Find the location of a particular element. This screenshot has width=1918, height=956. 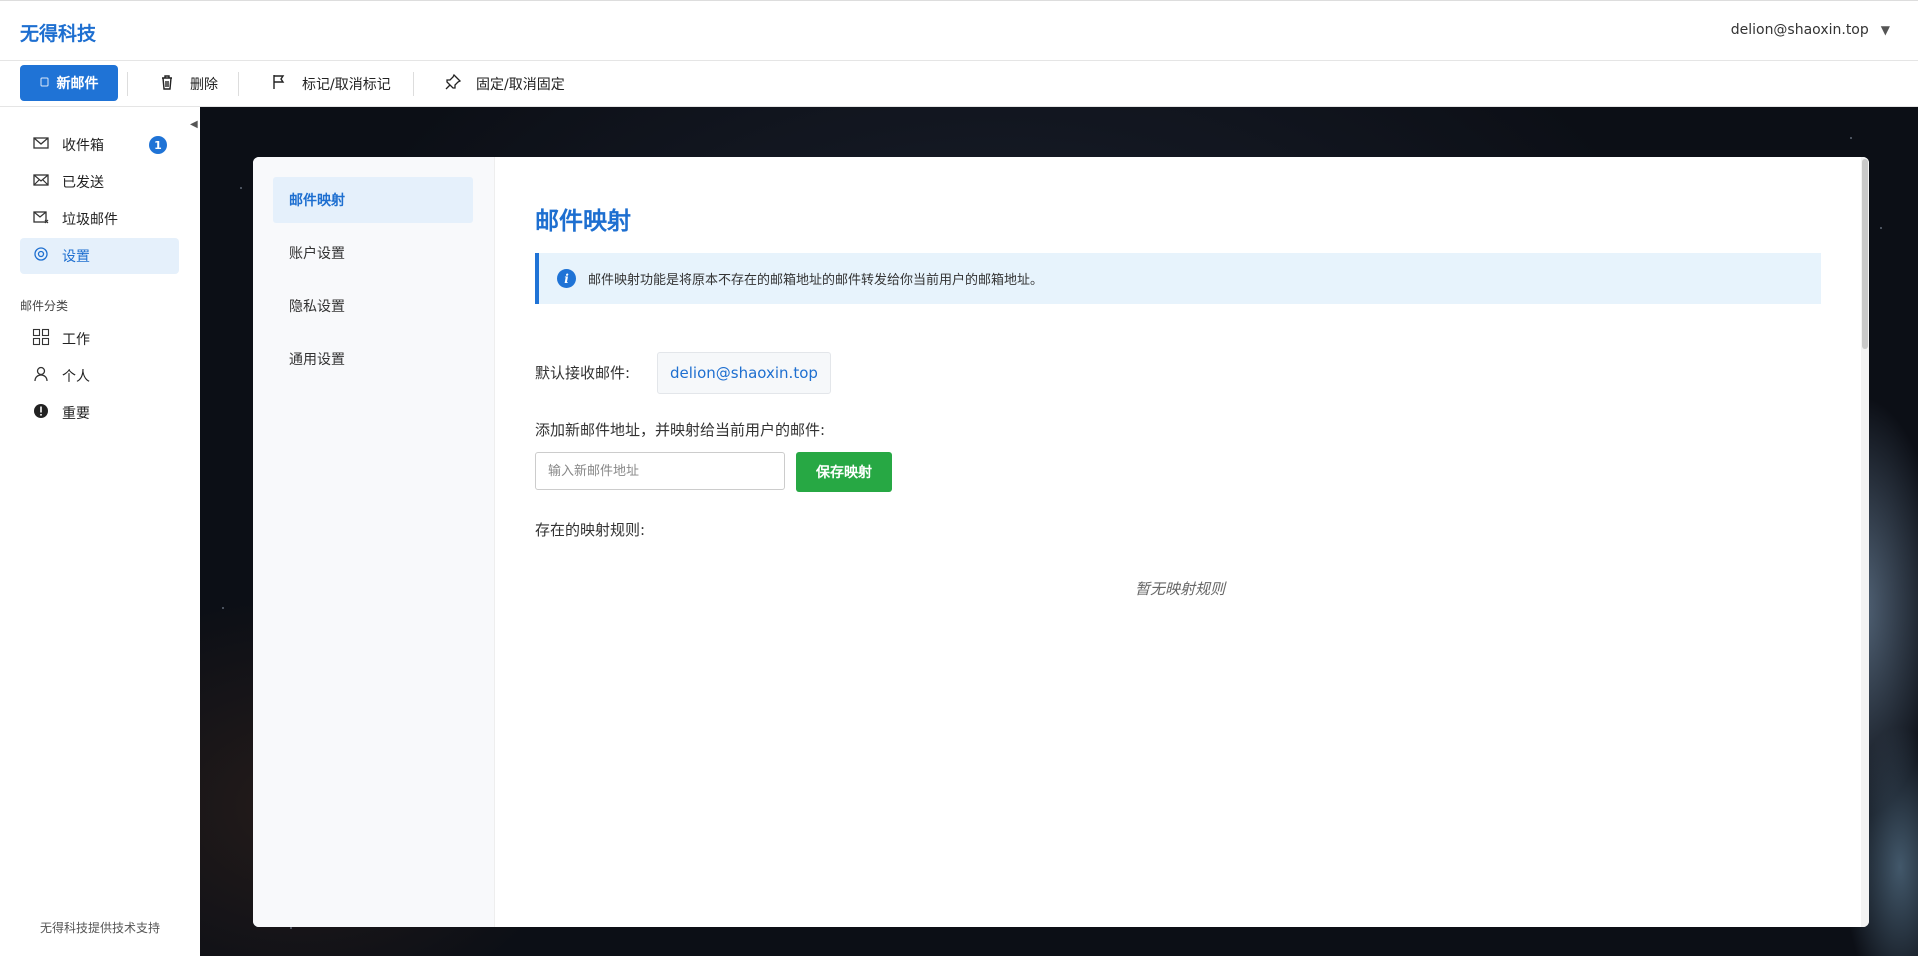

person-icon is located at coordinates (41, 376).